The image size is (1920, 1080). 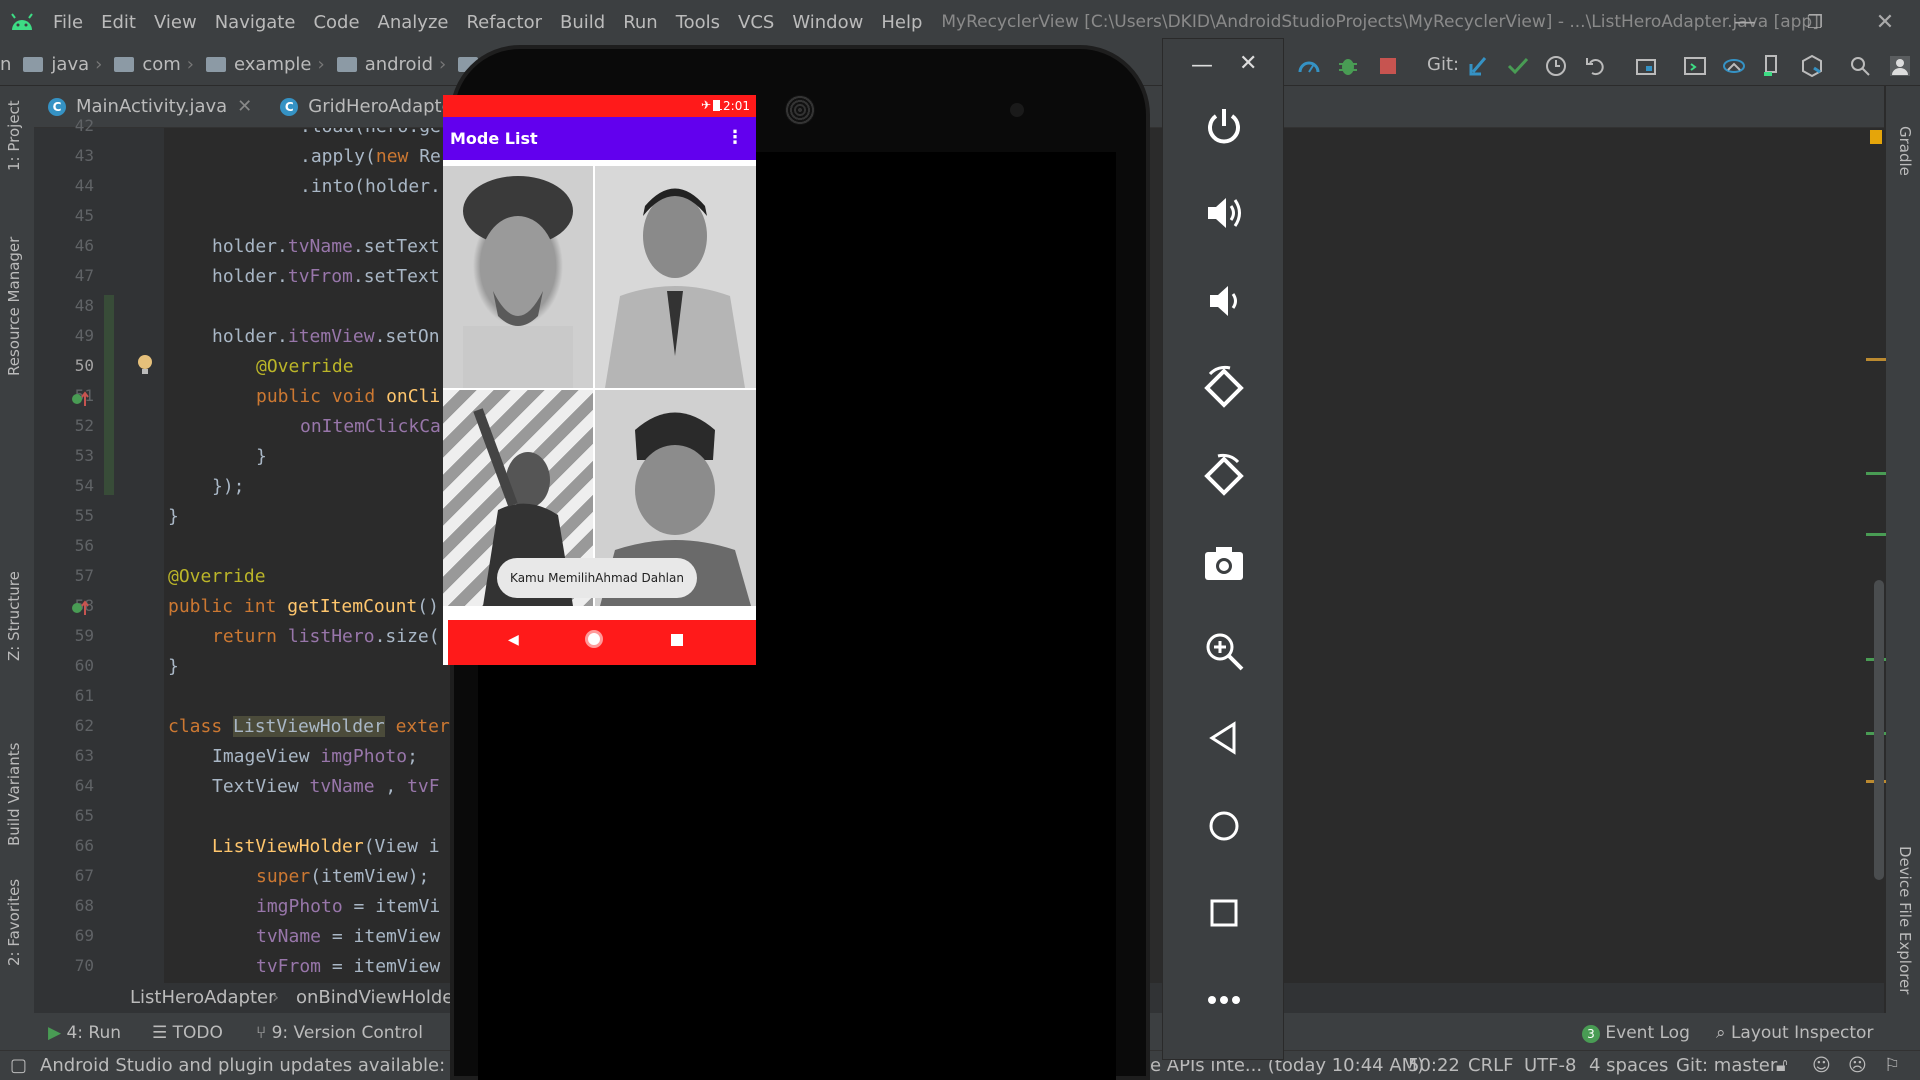 I want to click on line-number: 57, so click(x=84, y=575).